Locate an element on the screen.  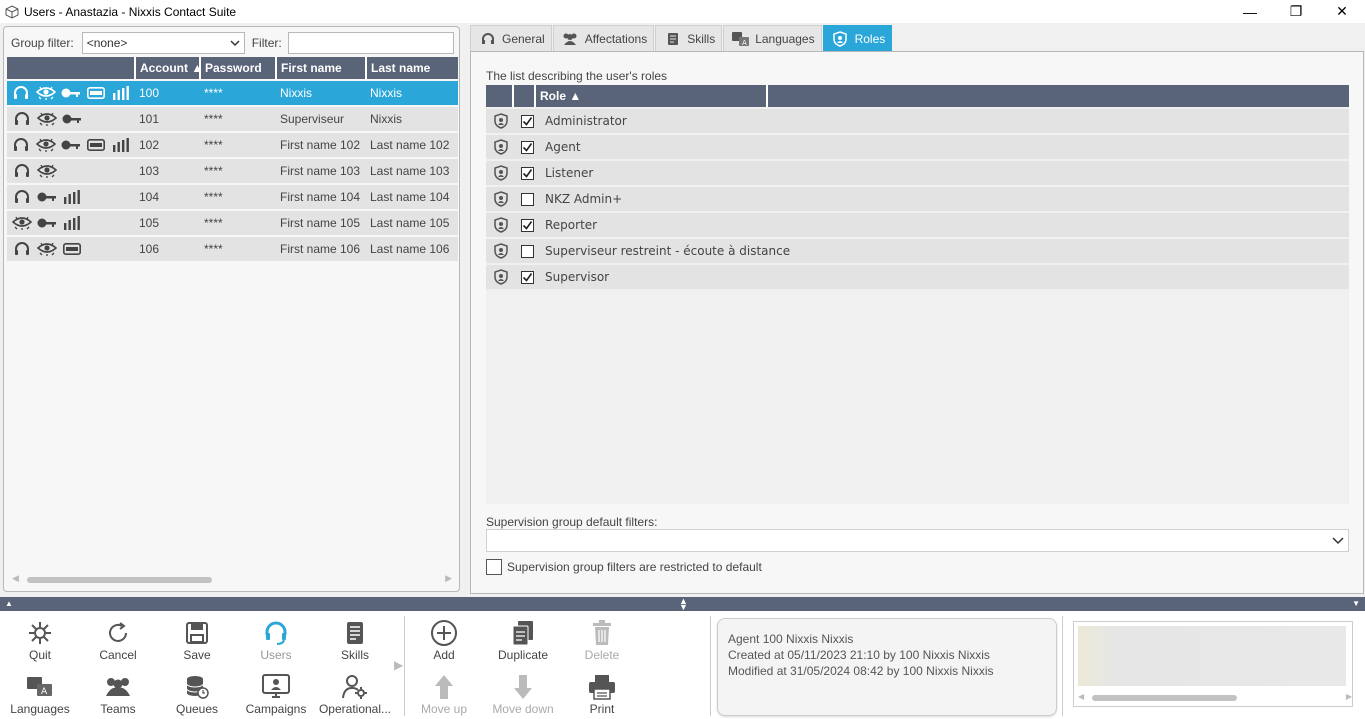
duplicate-icon is located at coordinates (523, 633).